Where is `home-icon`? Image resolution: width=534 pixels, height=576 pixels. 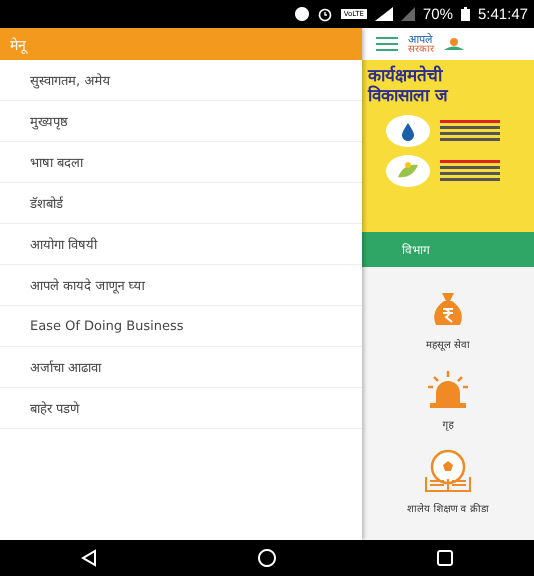 home-icon is located at coordinates (266, 558).